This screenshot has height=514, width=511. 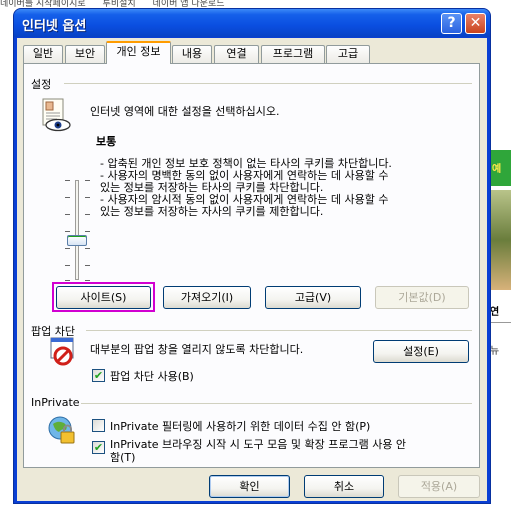 I want to click on popup-settings-button: 설정(E), so click(x=421, y=351).